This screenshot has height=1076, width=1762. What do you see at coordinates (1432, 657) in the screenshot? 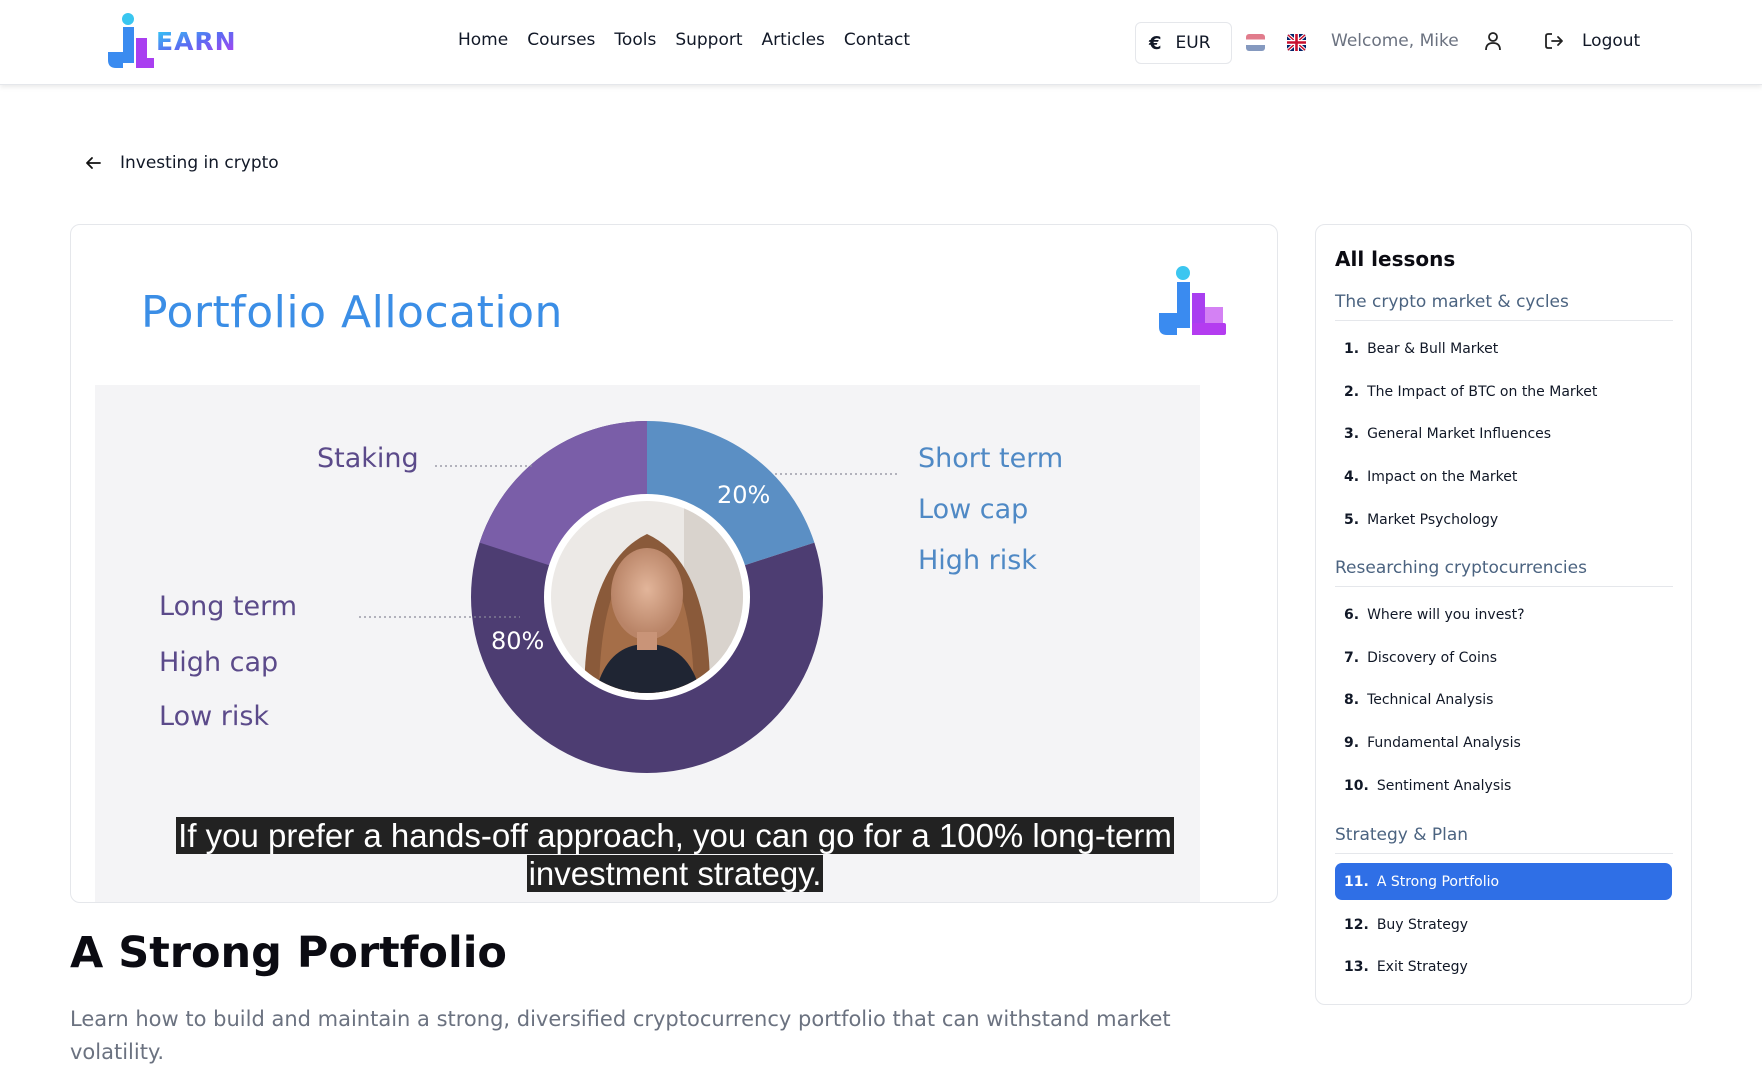
I see `lesson-label: Discovery of Coins` at bounding box center [1432, 657].